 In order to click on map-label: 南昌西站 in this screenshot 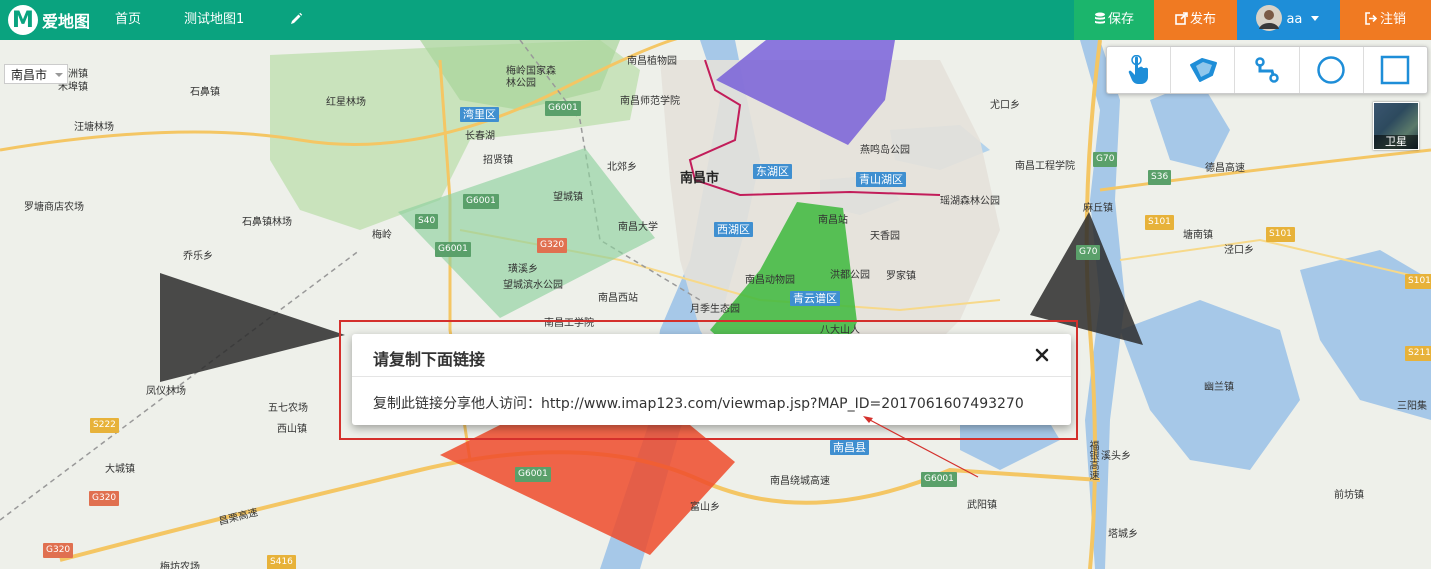, I will do `click(618, 298)`.